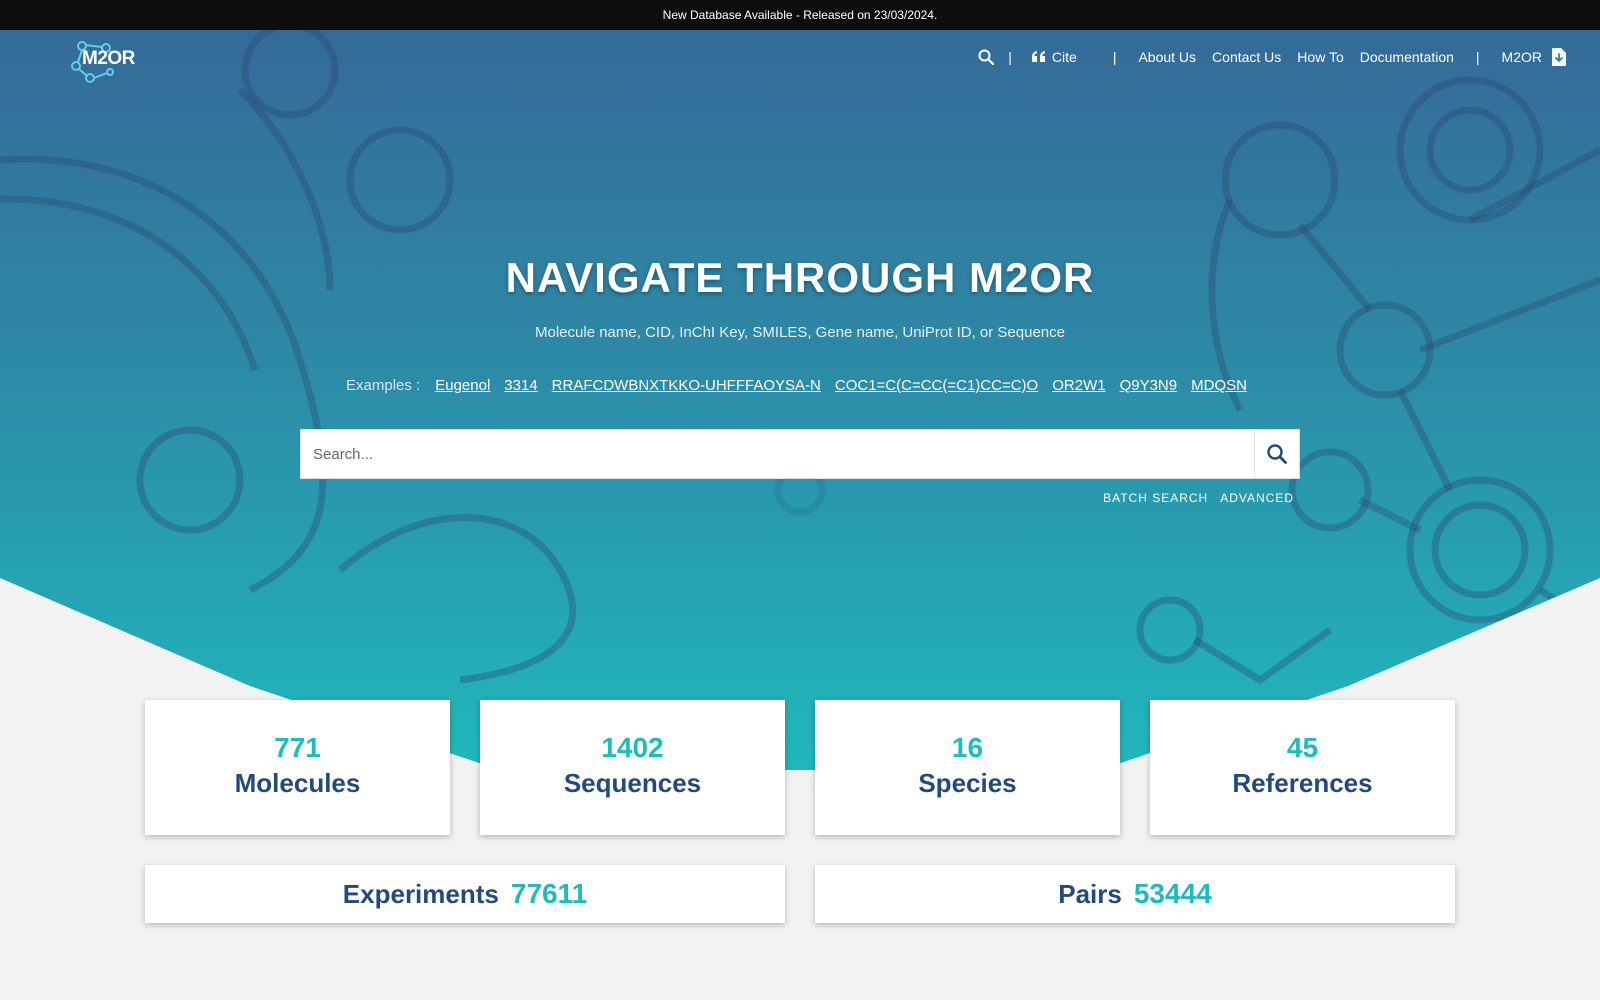 The height and width of the screenshot is (1000, 1600). Describe the element at coordinates (549, 893) in the screenshot. I see `total-value: 77611` at that location.